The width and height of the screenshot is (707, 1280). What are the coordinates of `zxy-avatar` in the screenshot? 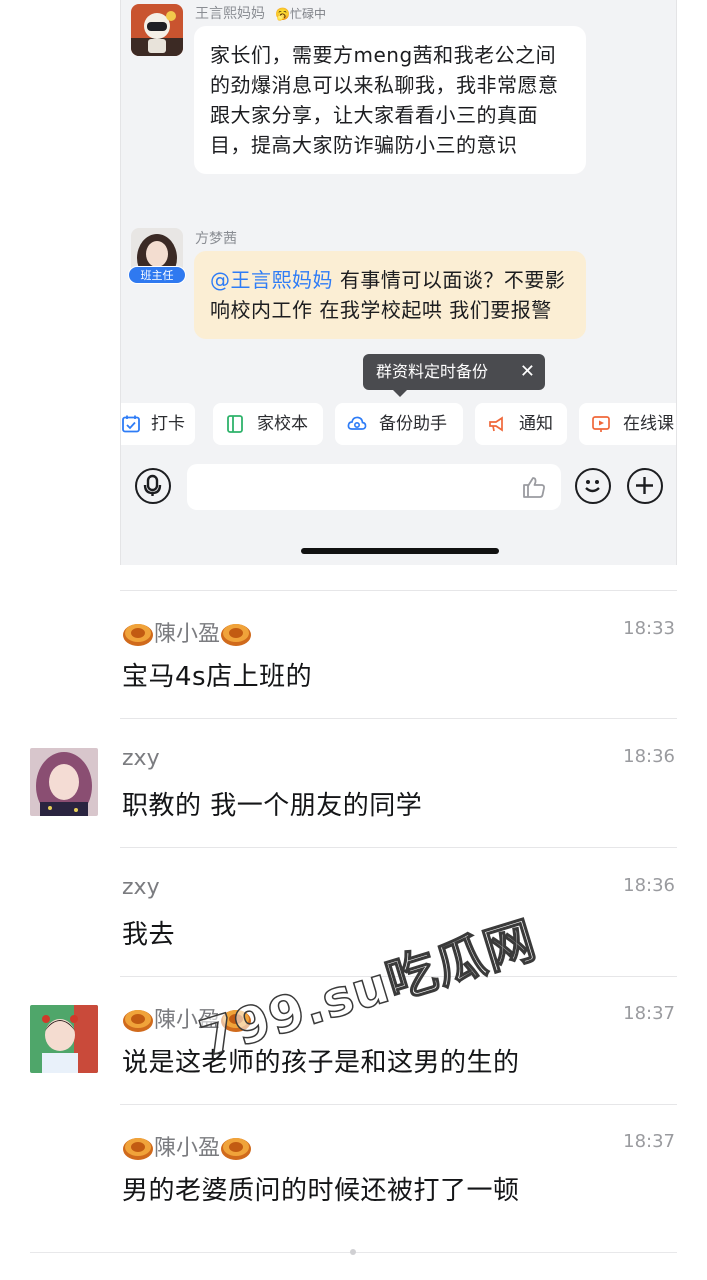 It's located at (64, 782).